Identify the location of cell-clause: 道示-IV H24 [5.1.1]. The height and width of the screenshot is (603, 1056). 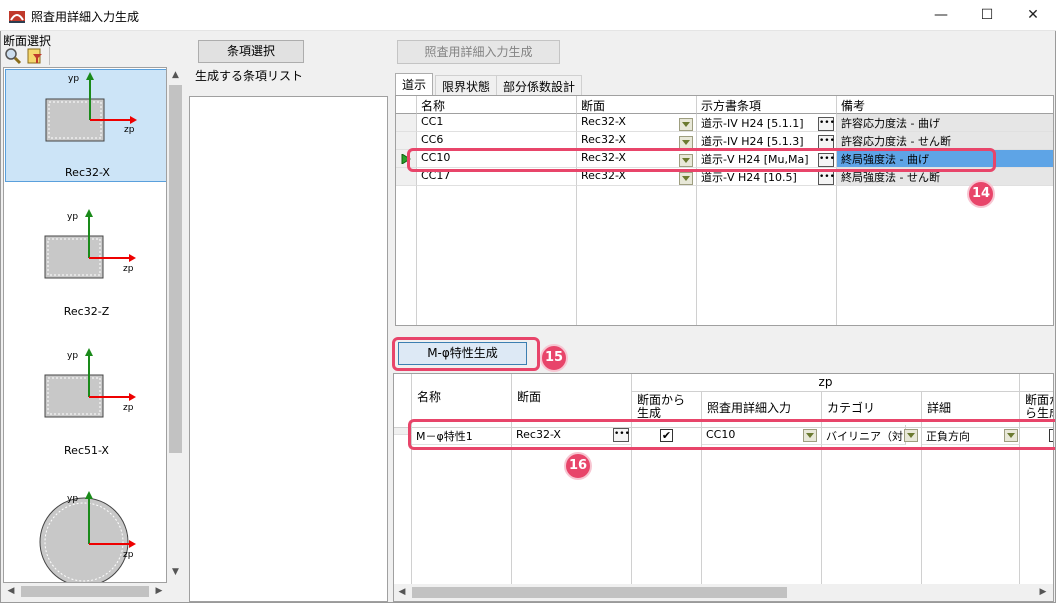
(767, 123).